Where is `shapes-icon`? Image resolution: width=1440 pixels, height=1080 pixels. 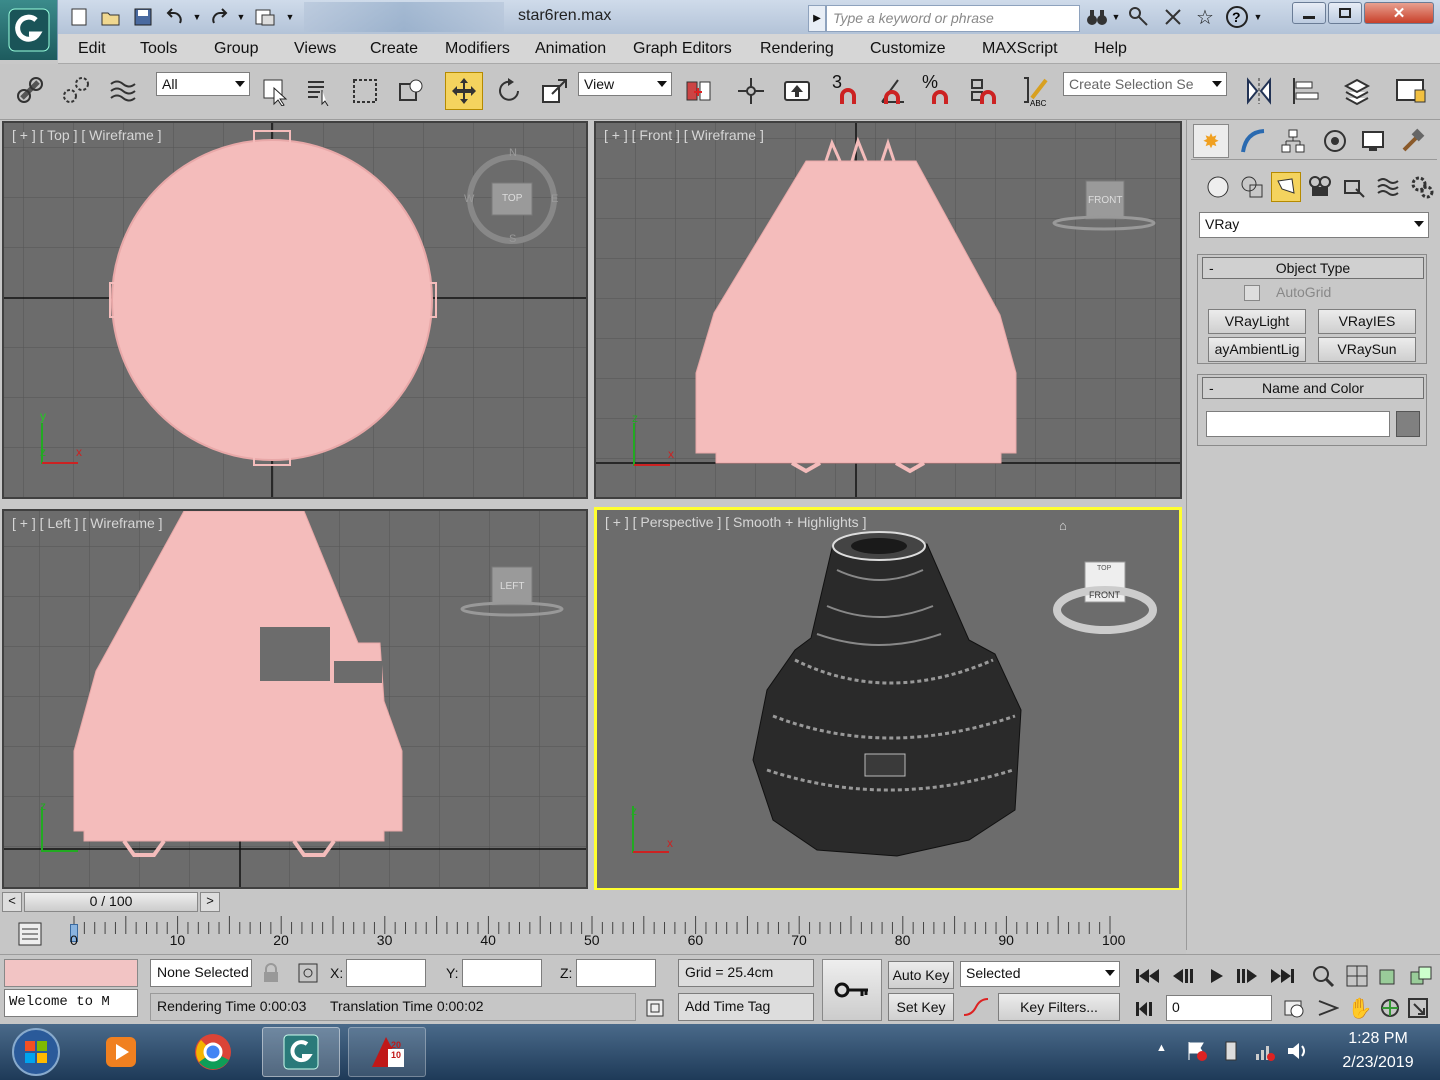
shapes-icon is located at coordinates (1252, 187).